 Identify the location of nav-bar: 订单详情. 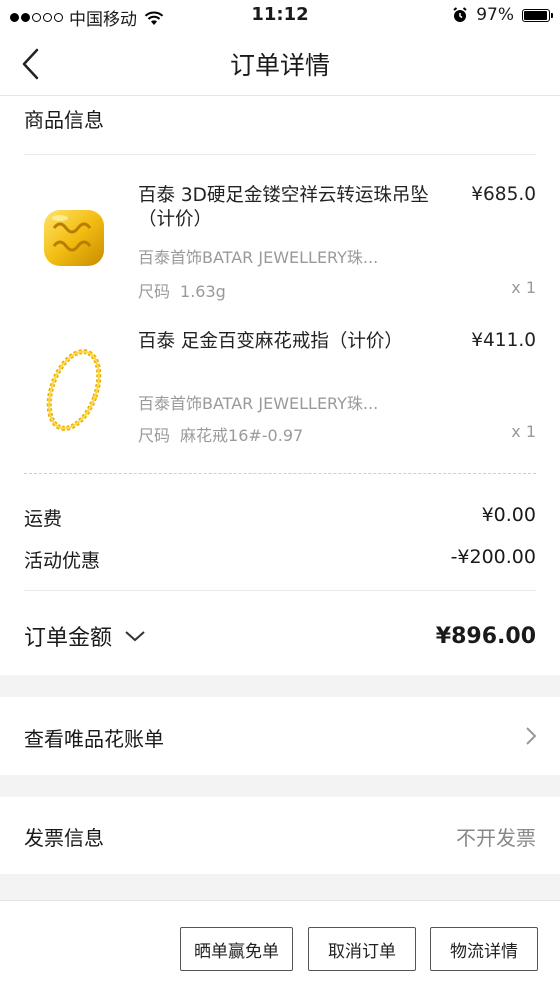
(280, 64).